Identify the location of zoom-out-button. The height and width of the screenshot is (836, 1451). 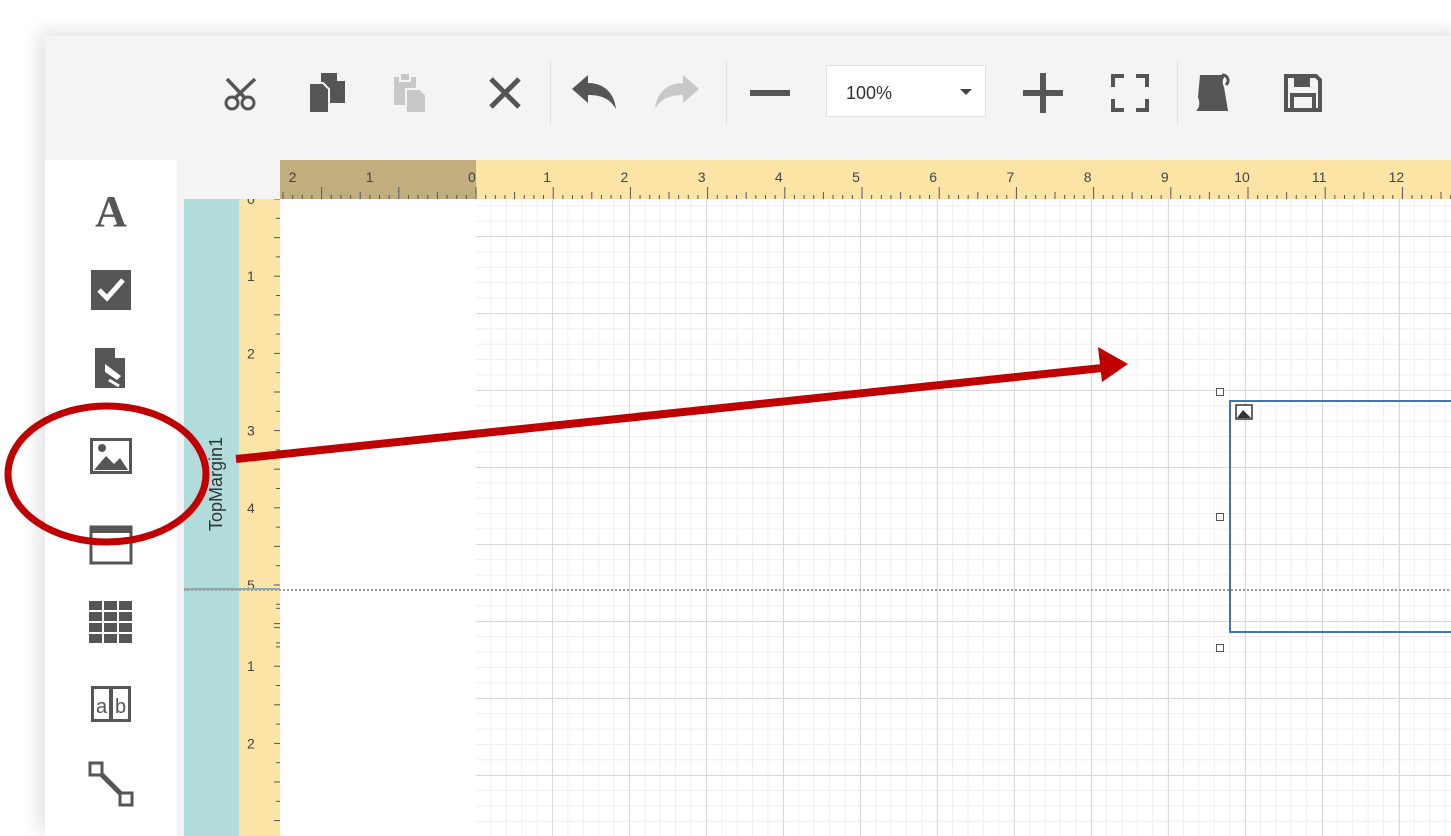
(770, 93).